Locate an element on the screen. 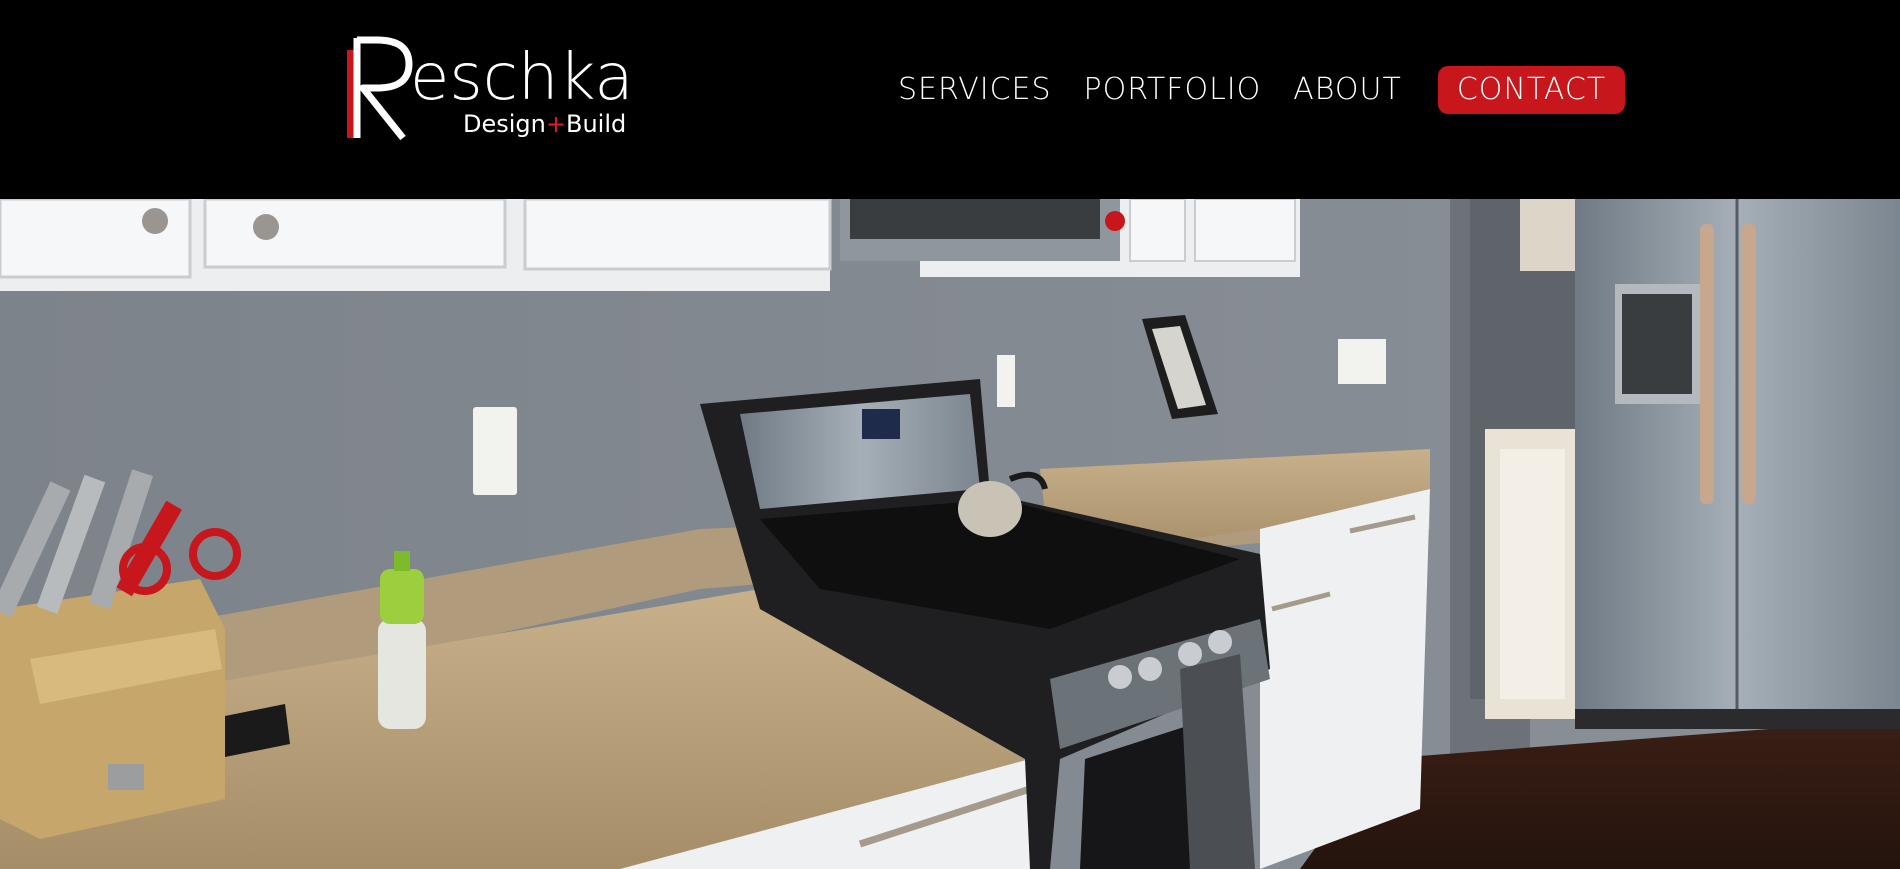  refrigerator is located at coordinates (1737, 464).